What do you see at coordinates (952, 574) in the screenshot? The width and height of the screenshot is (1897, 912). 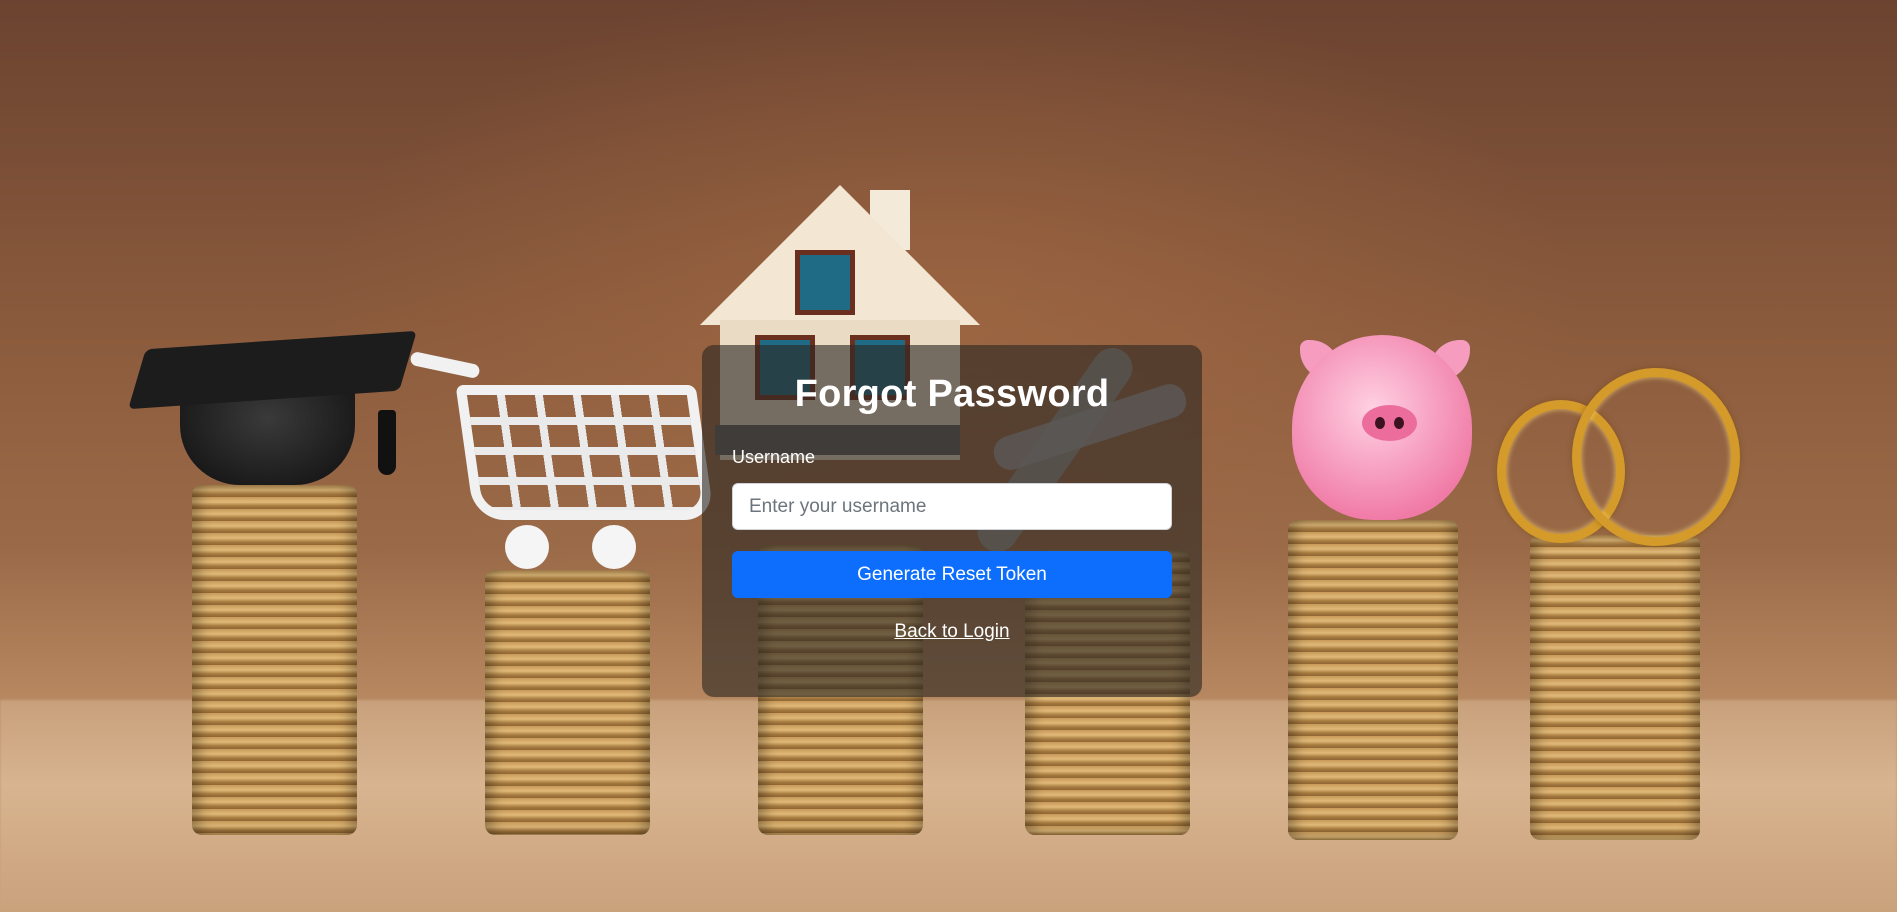 I see `generate-reset-token-button: Generate Reset Token` at bounding box center [952, 574].